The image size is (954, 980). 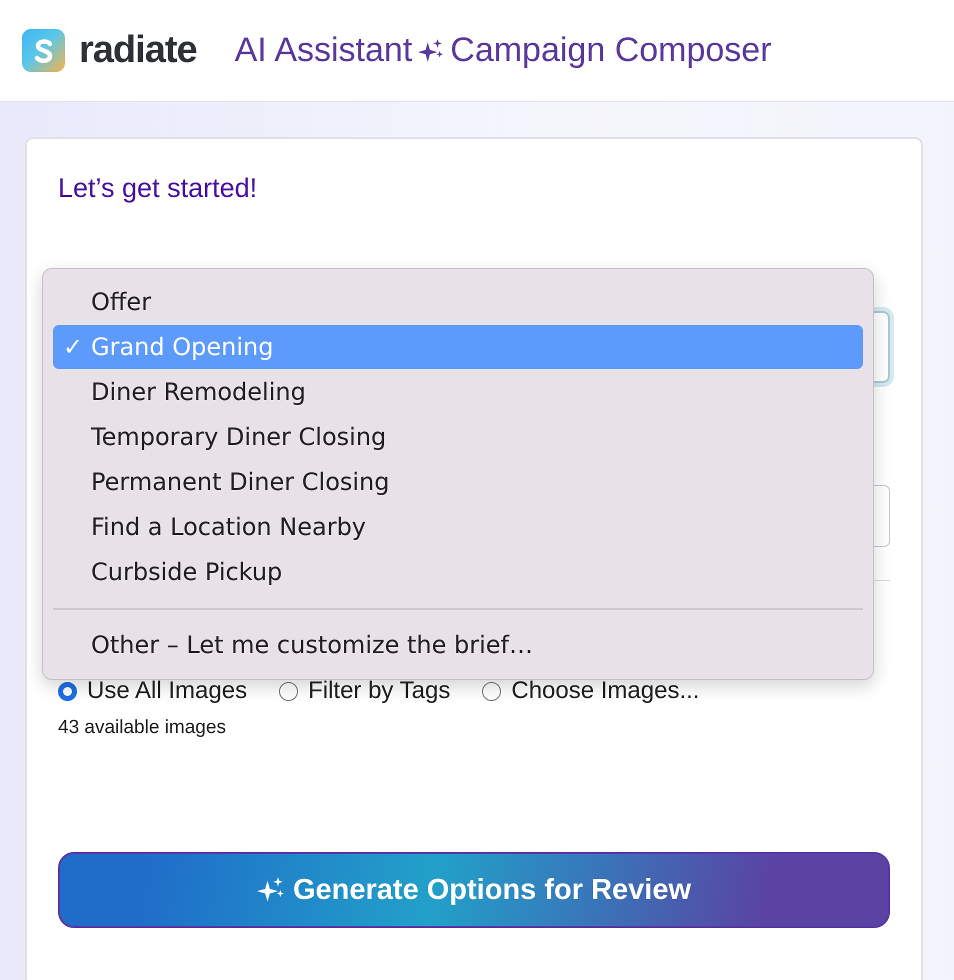 What do you see at coordinates (458, 302) in the screenshot?
I see `menu-item: Offer` at bounding box center [458, 302].